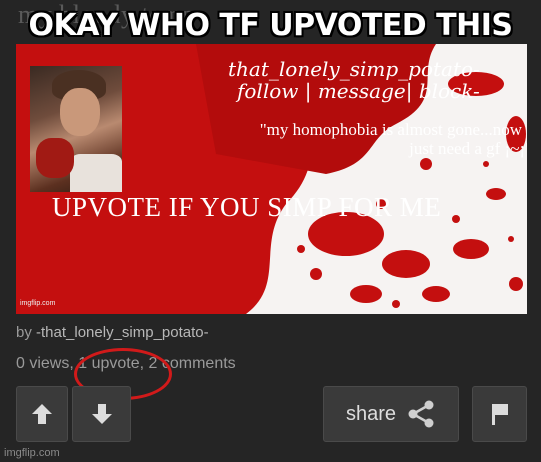  I want to click on username-line-1: that_lonely_simp_potato-, so click(354, 69).